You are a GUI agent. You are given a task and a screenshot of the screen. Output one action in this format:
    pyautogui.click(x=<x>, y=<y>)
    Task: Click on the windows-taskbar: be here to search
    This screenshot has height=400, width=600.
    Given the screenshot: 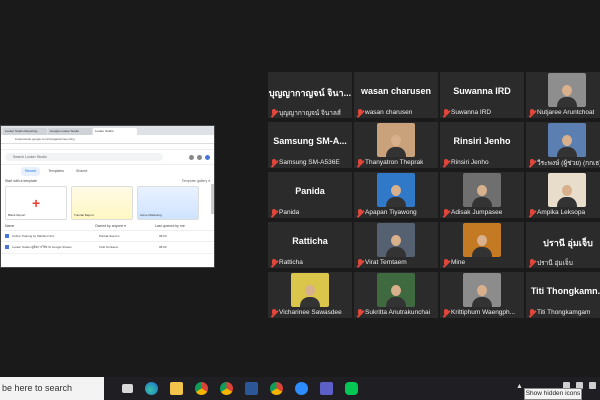 What is the action you would take?
    pyautogui.click(x=300, y=388)
    